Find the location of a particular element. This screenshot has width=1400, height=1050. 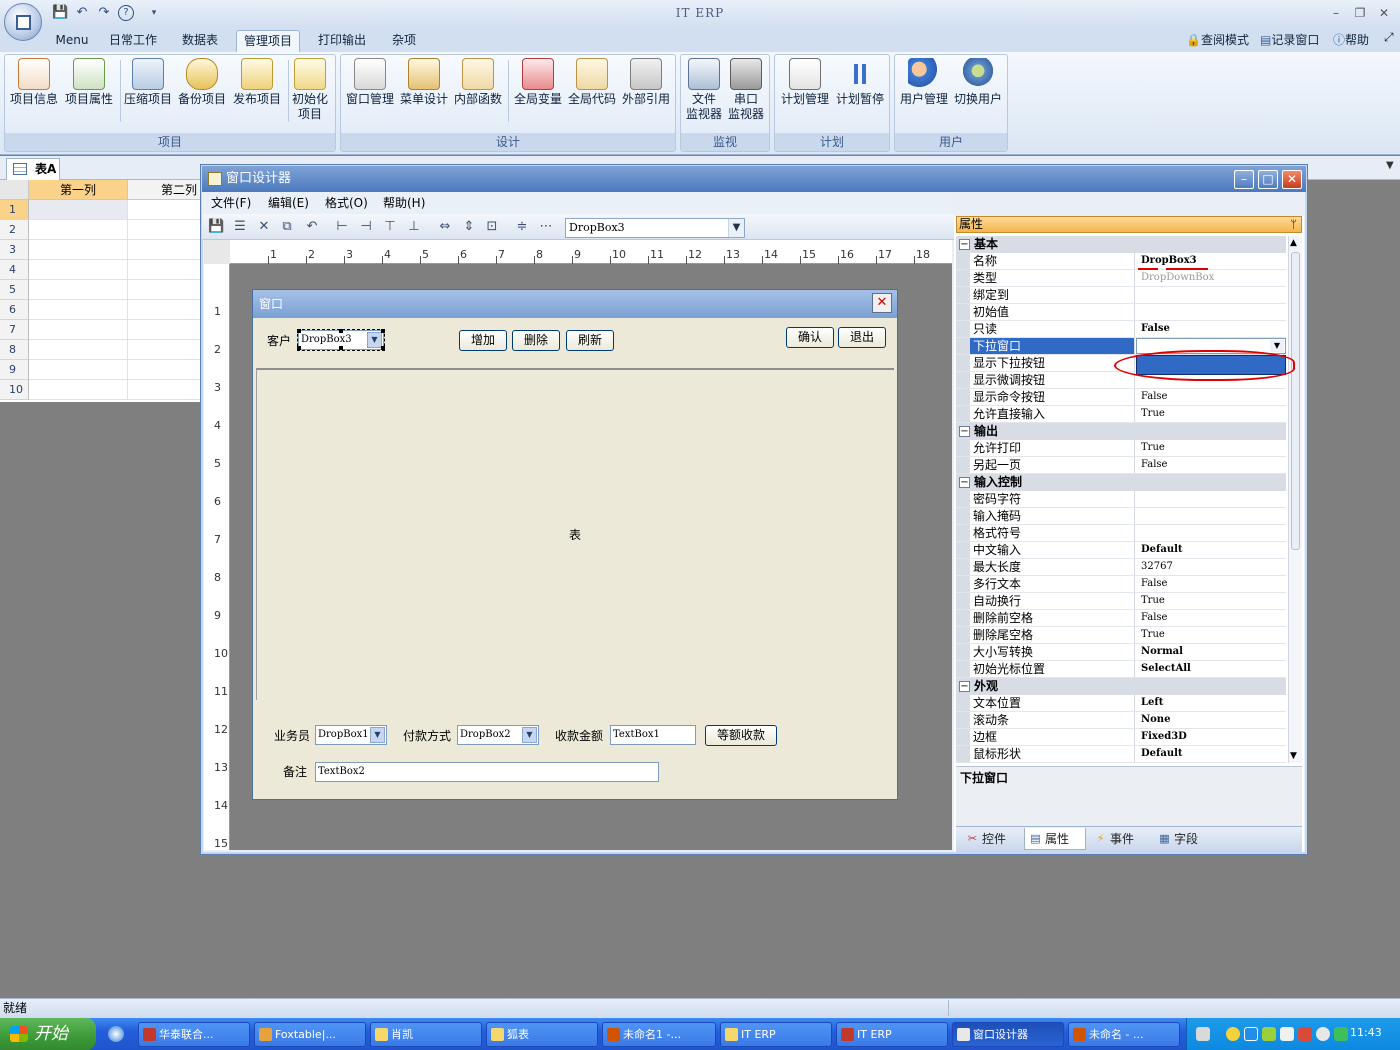

column-header: 第一列 is located at coordinates (78, 190).